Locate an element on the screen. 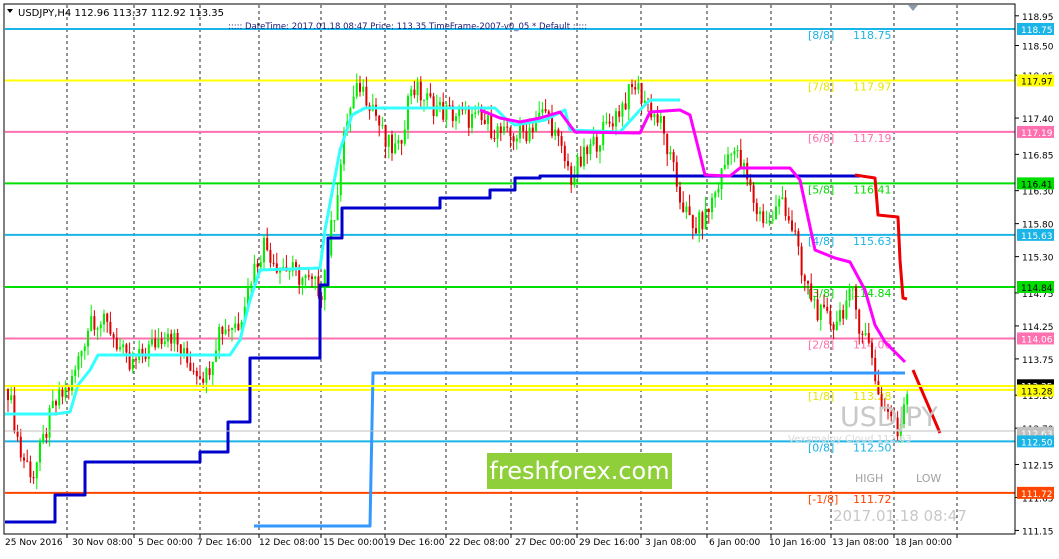 The width and height of the screenshot is (1059, 559). time-tick-label: 19 Dec 16:00 is located at coordinates (414, 543).